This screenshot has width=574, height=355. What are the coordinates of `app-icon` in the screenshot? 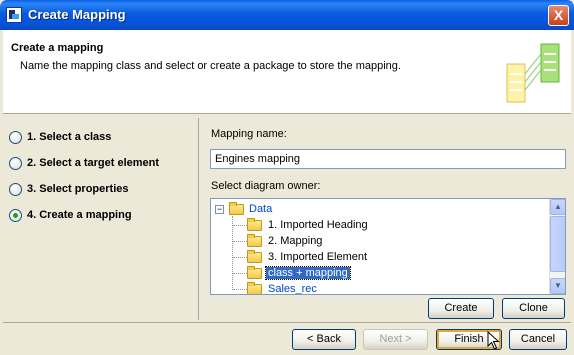 It's located at (14, 15).